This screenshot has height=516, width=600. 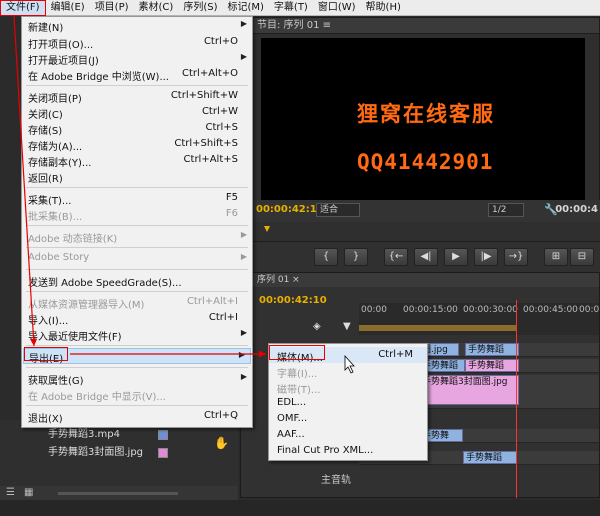 I want to click on menu-item-open-recent: 打开最近项目(J) ▶, so click(x=137, y=58).